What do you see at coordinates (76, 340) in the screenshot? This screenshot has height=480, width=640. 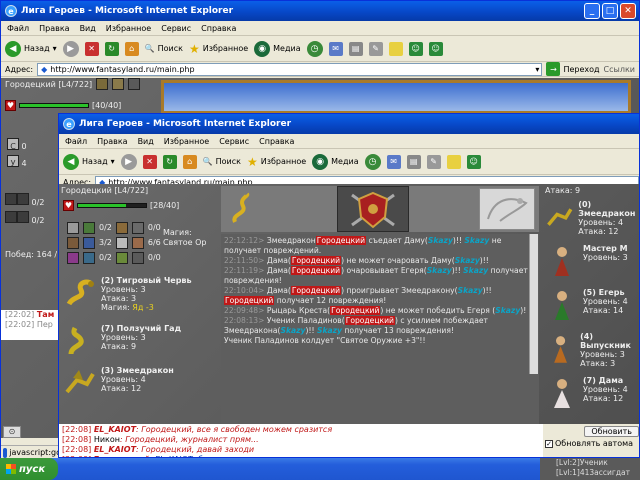 I see `serpent-icon` at bounding box center [76, 340].